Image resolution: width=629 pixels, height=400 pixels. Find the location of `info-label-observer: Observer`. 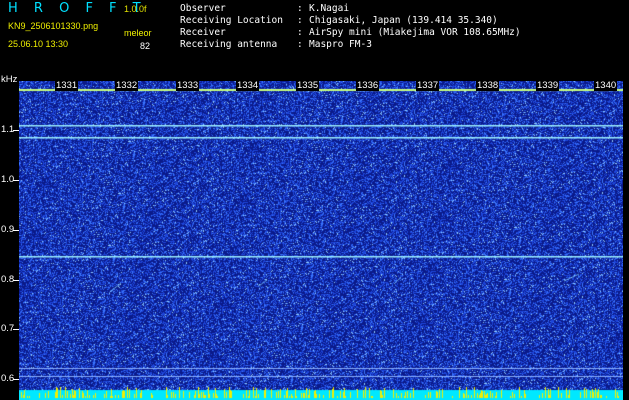

info-label-observer: Observer is located at coordinates (203, 8).